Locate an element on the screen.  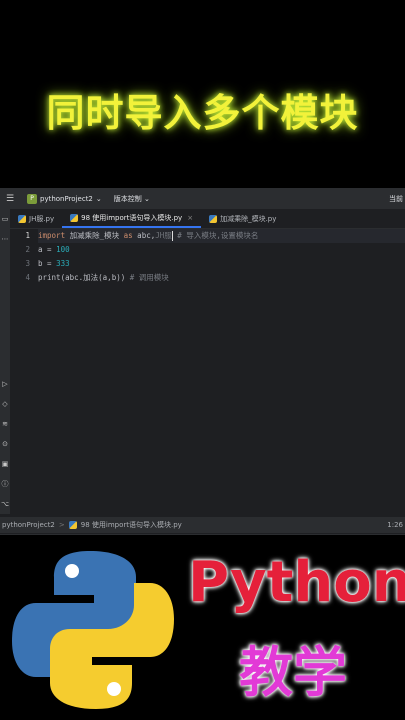
tab-import-statement: 98 使用import语句导入模块.py × is located at coordinates (132, 219).